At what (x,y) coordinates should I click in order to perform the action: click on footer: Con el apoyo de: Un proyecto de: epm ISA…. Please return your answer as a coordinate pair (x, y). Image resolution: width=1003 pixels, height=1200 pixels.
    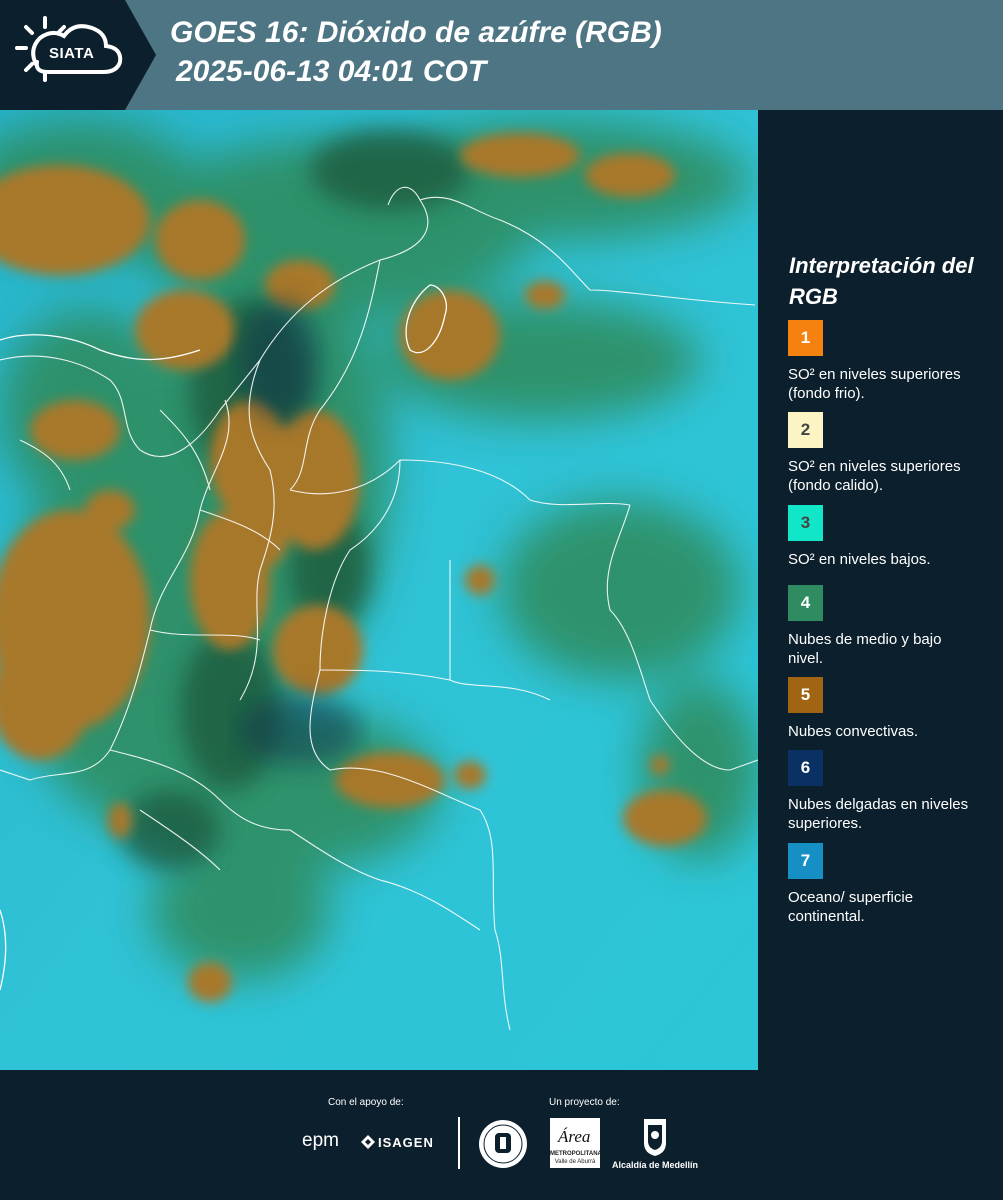
    Looking at the image, I should click on (501, 1135).